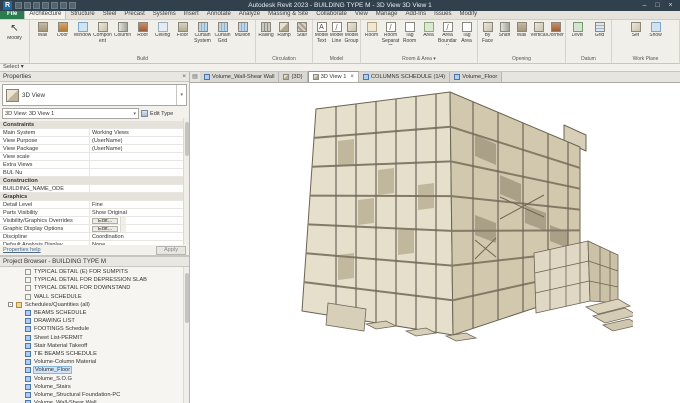 The height and width of the screenshot is (403, 680). Describe the element at coordinates (136, 132) in the screenshot. I see `property-value: Working Views` at that location.